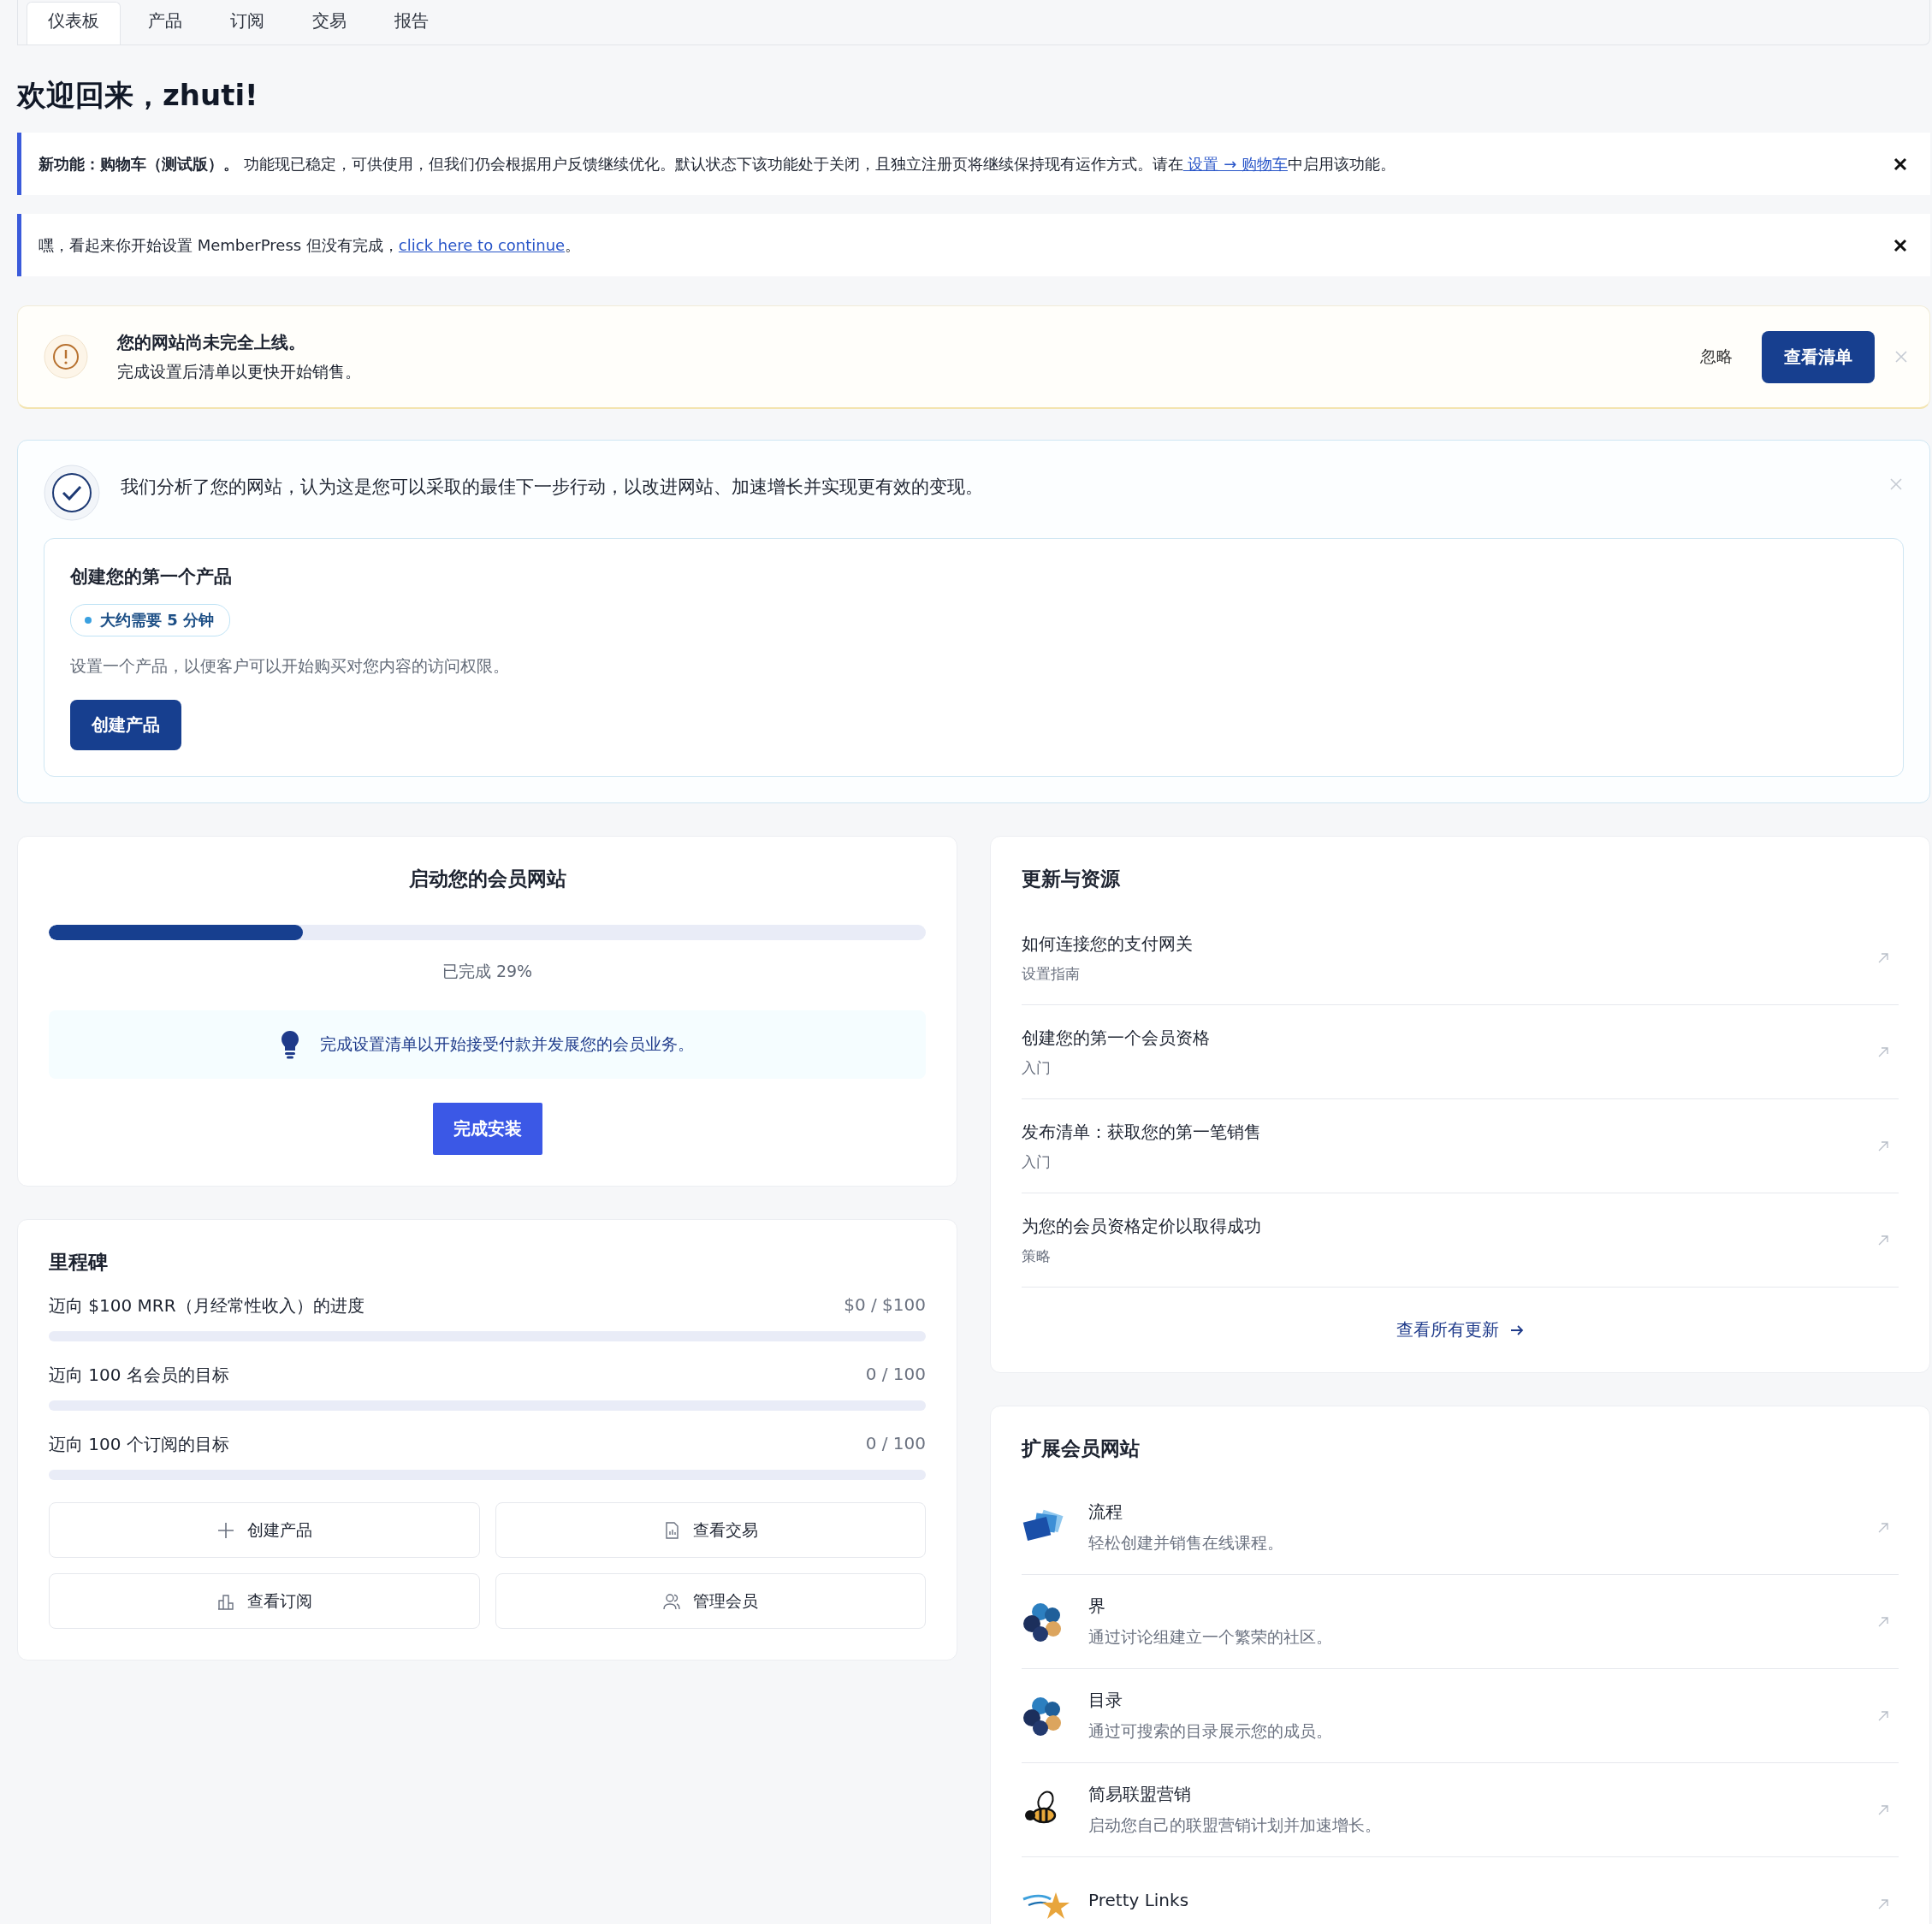 This screenshot has height=1924, width=1932. Describe the element at coordinates (1081, 1448) in the screenshot. I see `card-title: 扩展会员网站` at that location.